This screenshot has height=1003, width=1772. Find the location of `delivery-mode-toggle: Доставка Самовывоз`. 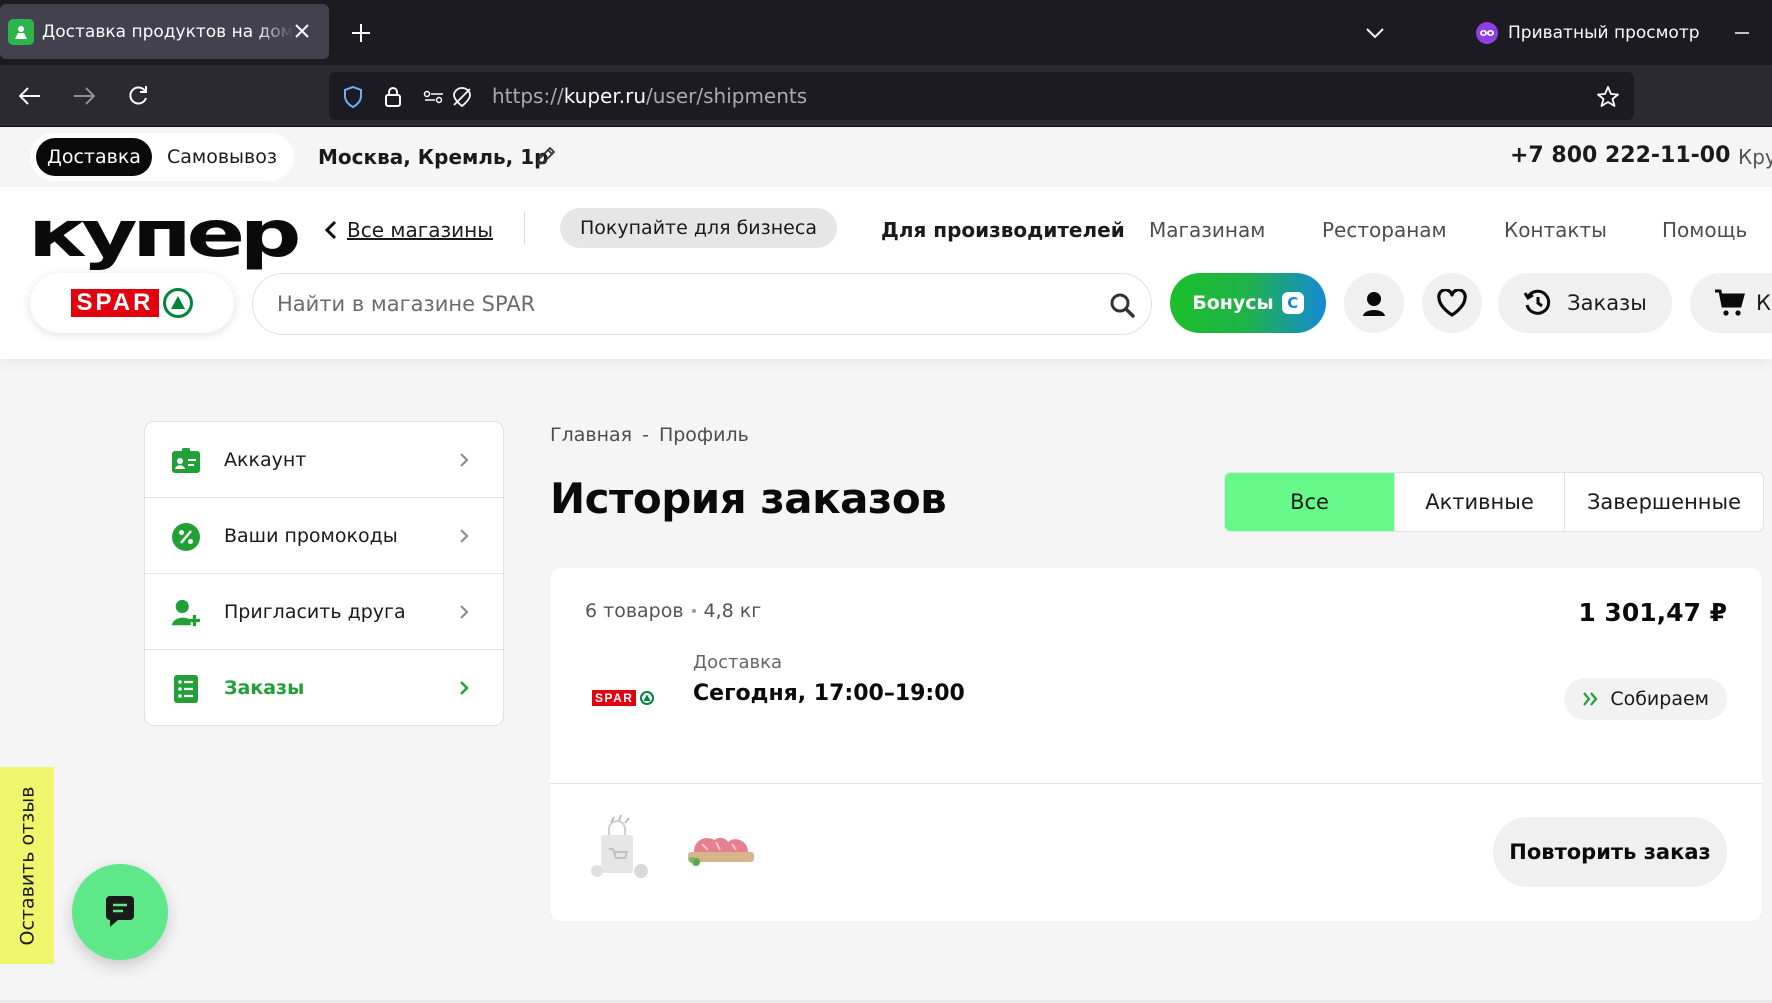

delivery-mode-toggle: Доставка Самовывоз is located at coordinates (162, 157).